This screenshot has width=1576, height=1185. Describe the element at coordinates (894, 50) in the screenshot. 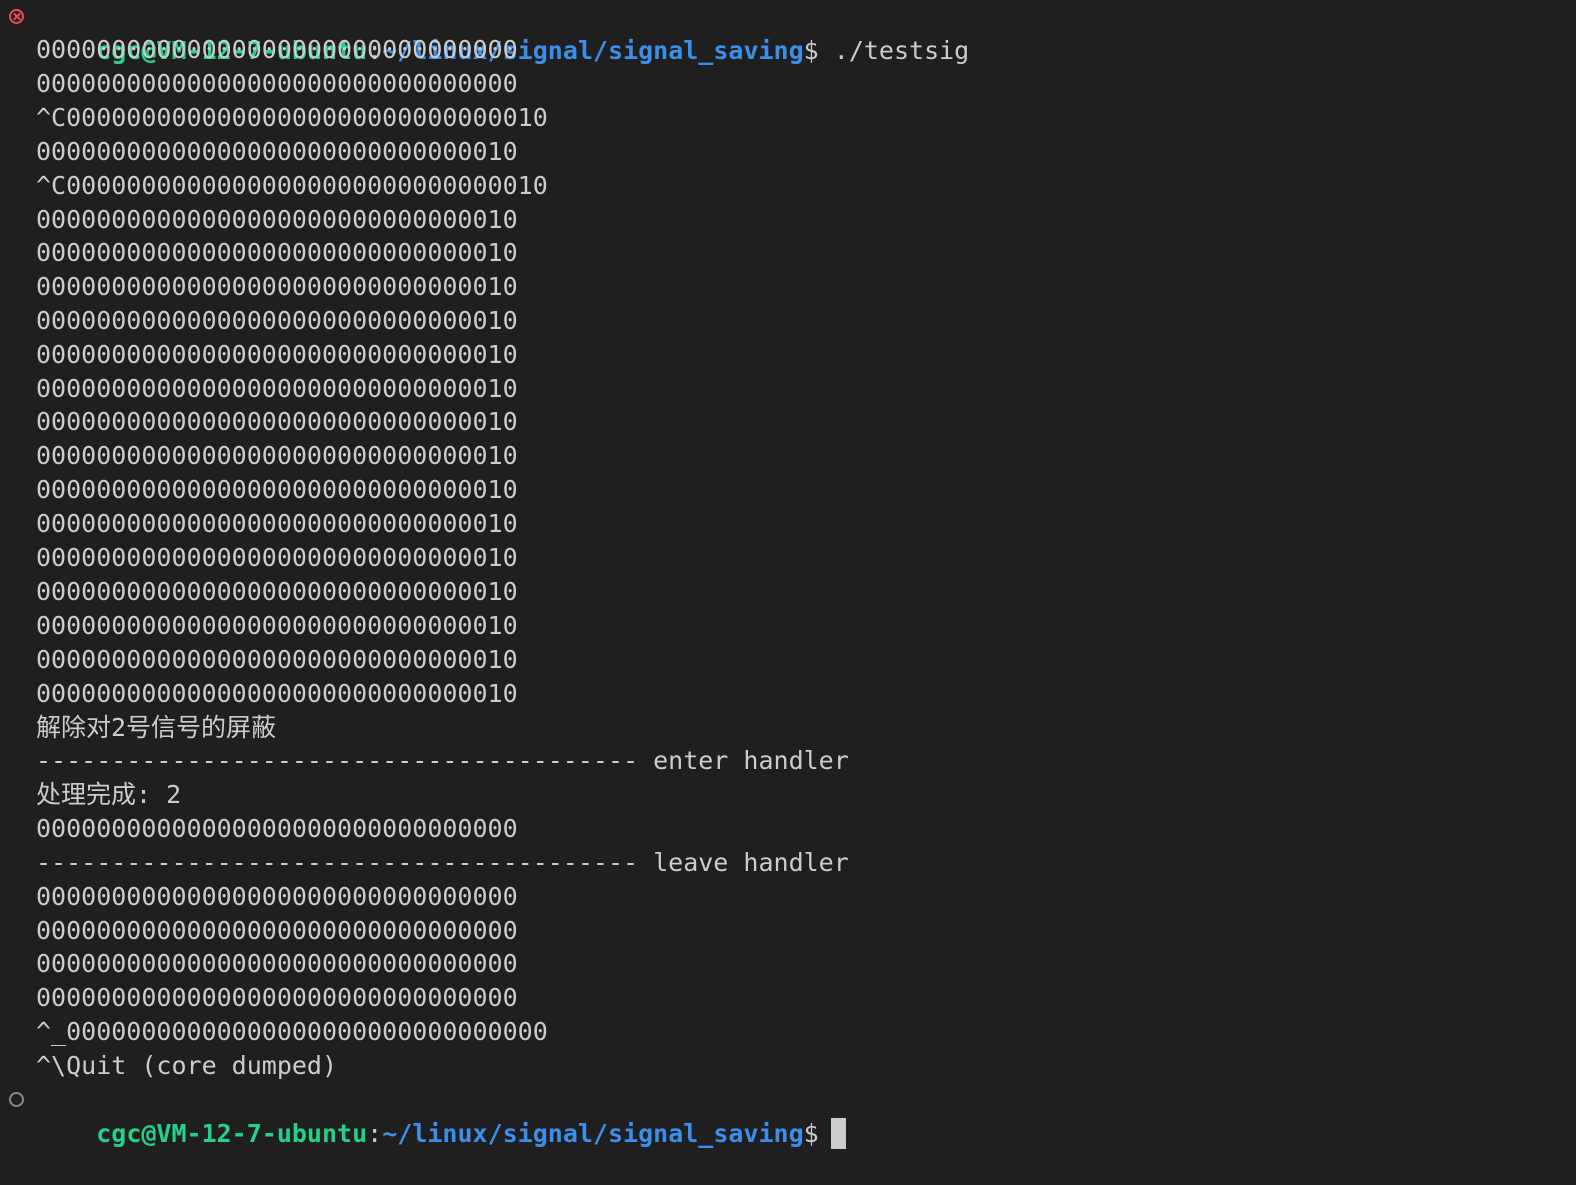

I see `prompt-command: ./testsig` at that location.